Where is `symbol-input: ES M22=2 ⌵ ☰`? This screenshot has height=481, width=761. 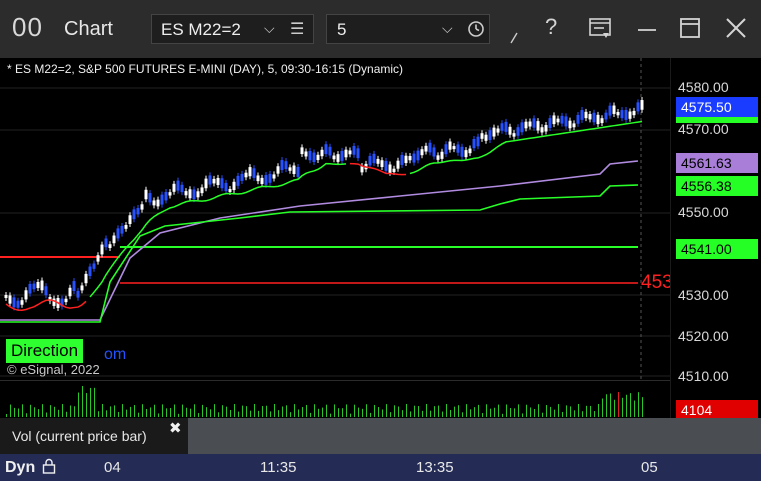
symbol-input: ES M22=2 ⌵ ☰ is located at coordinates (232, 29).